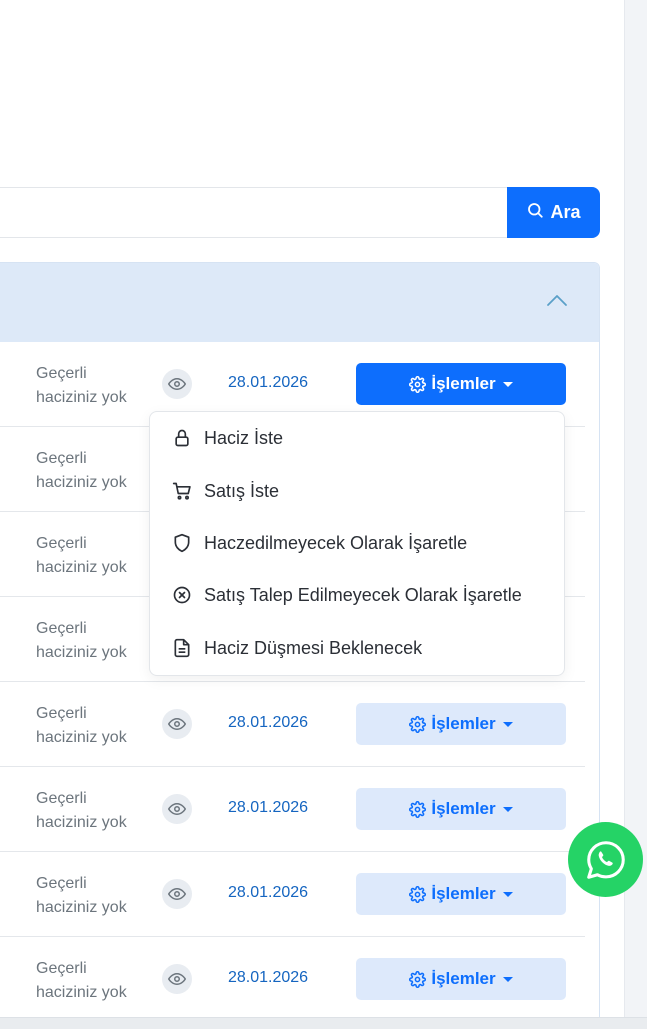  I want to click on whatsapp-icon, so click(605, 859).